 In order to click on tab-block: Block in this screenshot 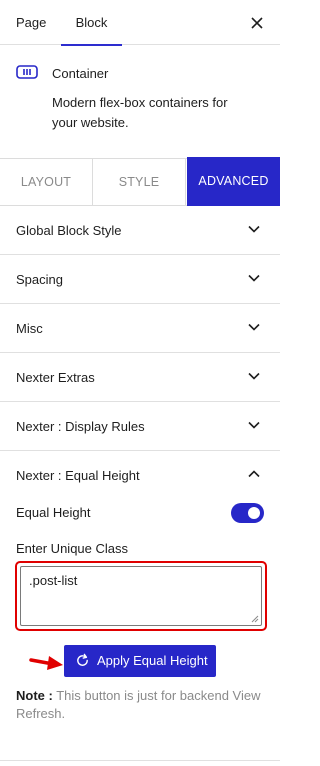, I will do `click(91, 23)`.